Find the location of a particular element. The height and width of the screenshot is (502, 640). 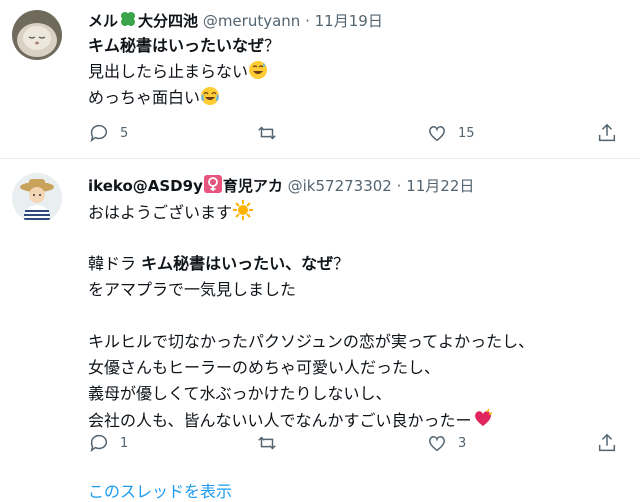

tweet-text: キム秘書はいったいなぜ？ 見出したら止まらない めっちゃ面白い is located at coordinates (184, 72).